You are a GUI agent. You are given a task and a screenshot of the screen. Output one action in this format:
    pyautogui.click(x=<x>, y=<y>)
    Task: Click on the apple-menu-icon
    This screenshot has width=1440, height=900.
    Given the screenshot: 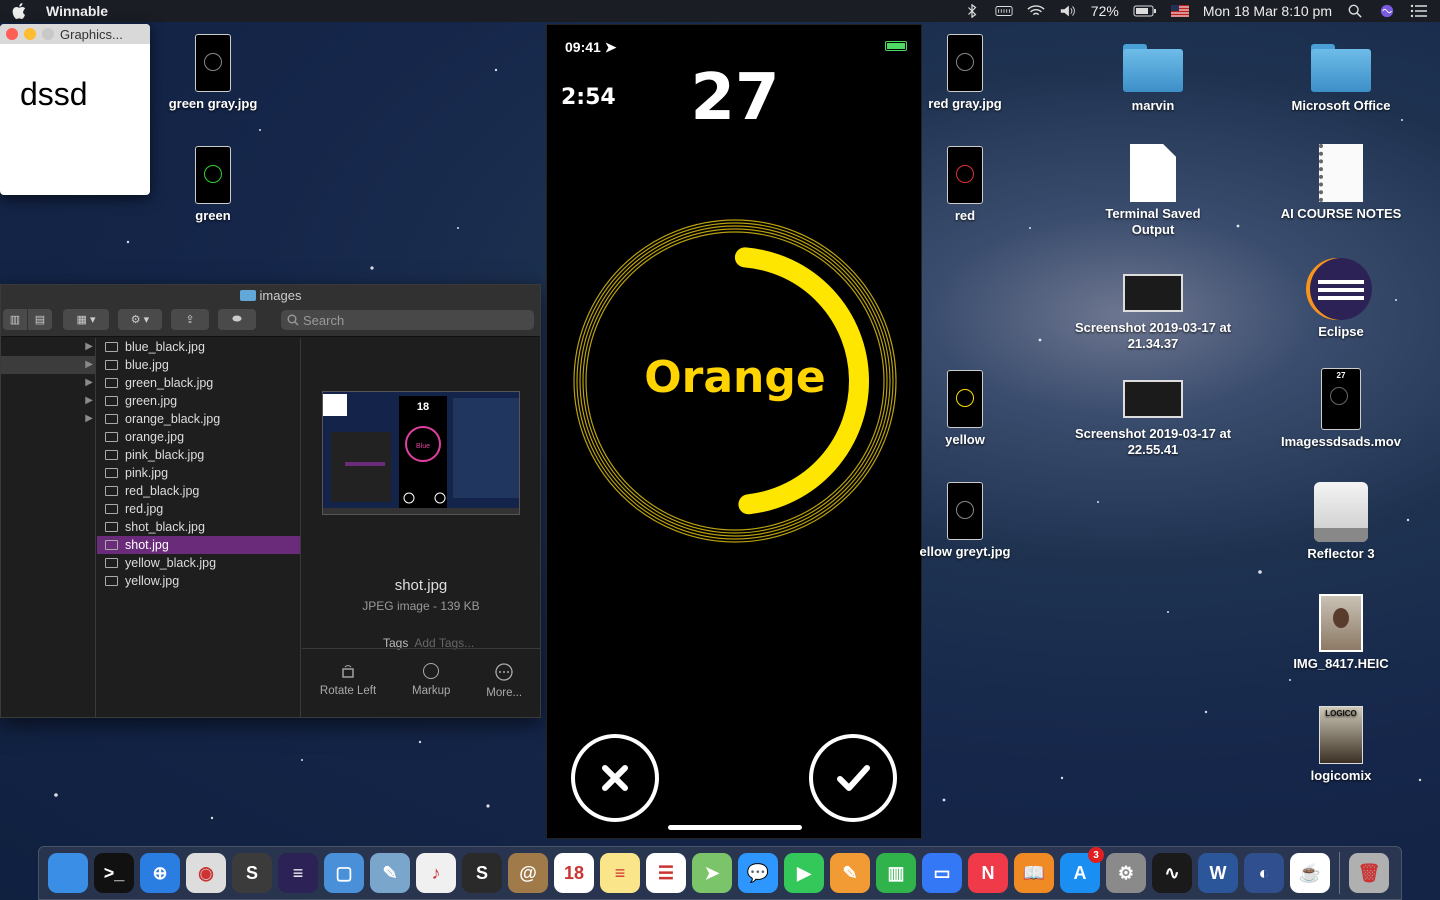 What is the action you would take?
    pyautogui.click(x=20, y=11)
    